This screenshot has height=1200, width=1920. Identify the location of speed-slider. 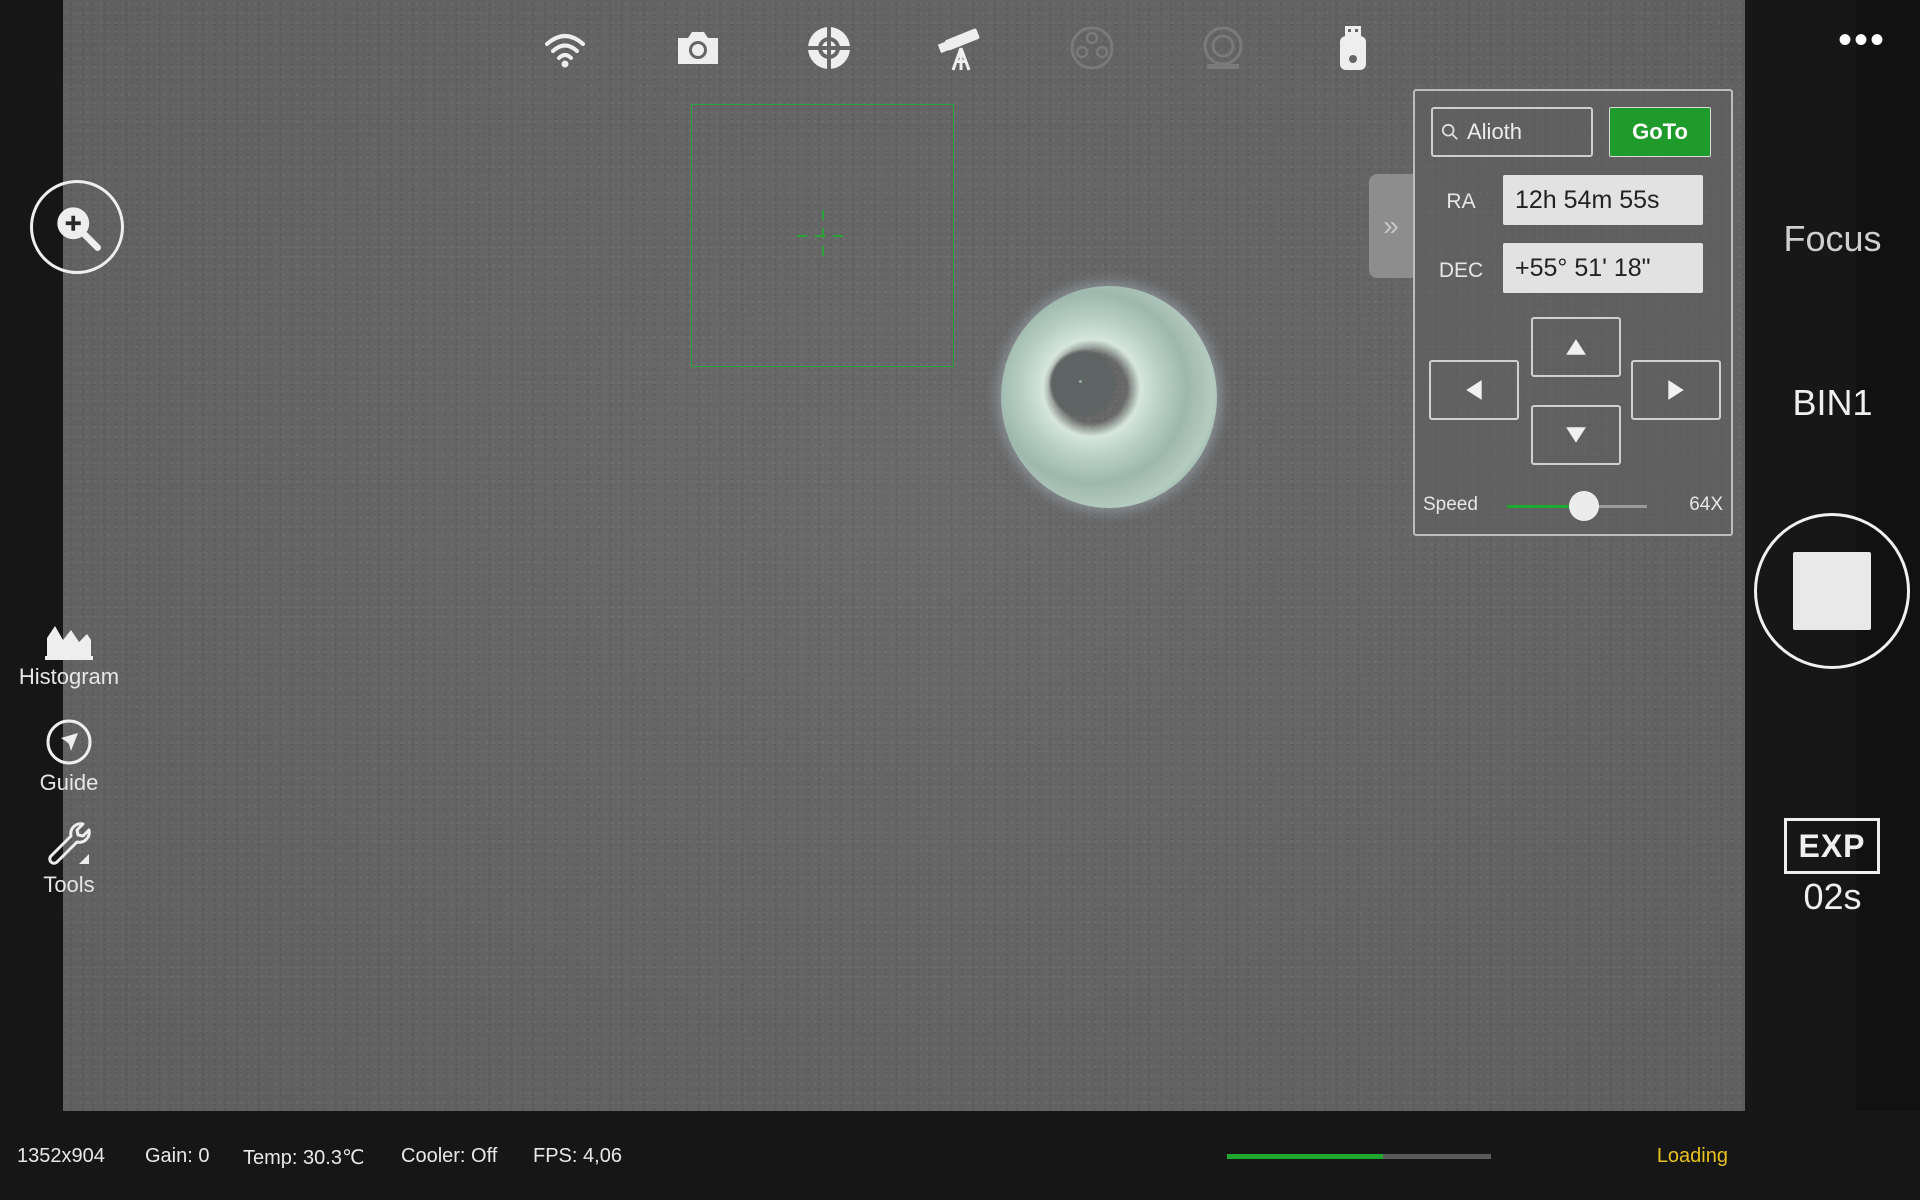
(1577, 506).